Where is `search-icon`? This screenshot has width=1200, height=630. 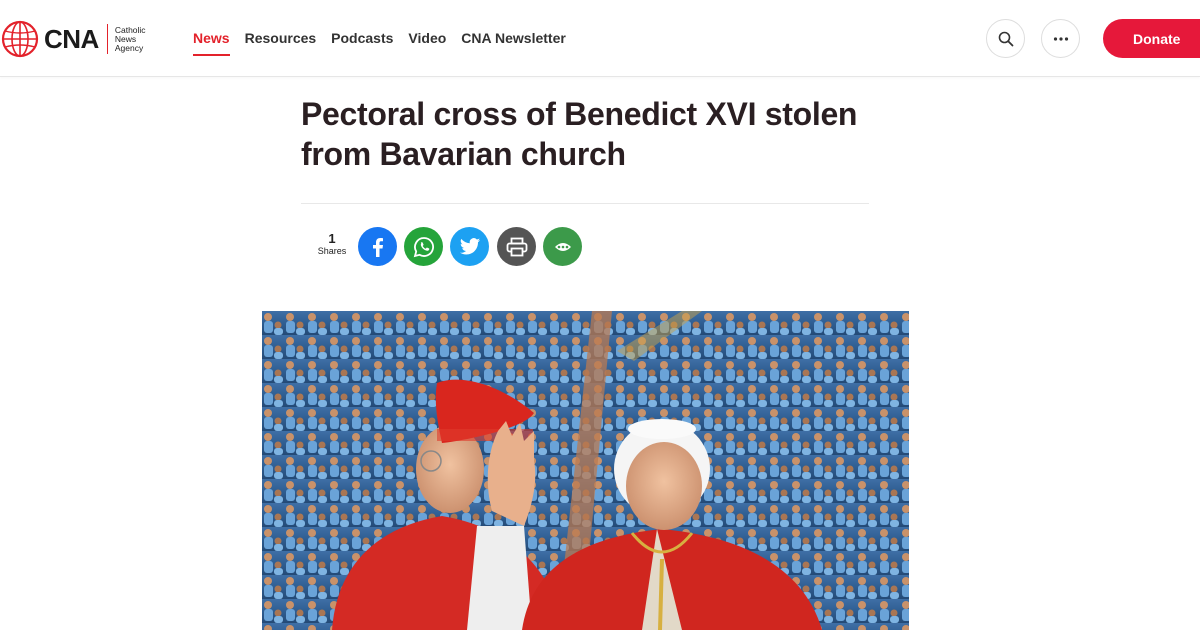 search-icon is located at coordinates (1005, 38).